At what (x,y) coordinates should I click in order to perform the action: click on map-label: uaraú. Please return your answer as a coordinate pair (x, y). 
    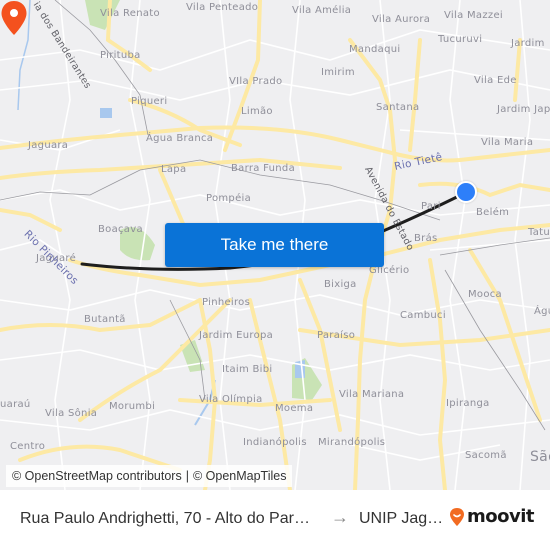
    Looking at the image, I should click on (15, 404).